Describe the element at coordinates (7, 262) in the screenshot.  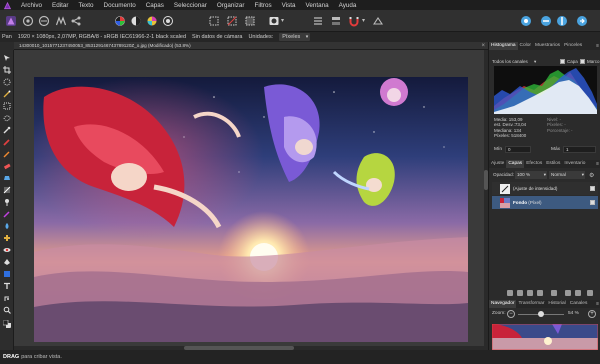
I see `pen-tool-icon` at that location.